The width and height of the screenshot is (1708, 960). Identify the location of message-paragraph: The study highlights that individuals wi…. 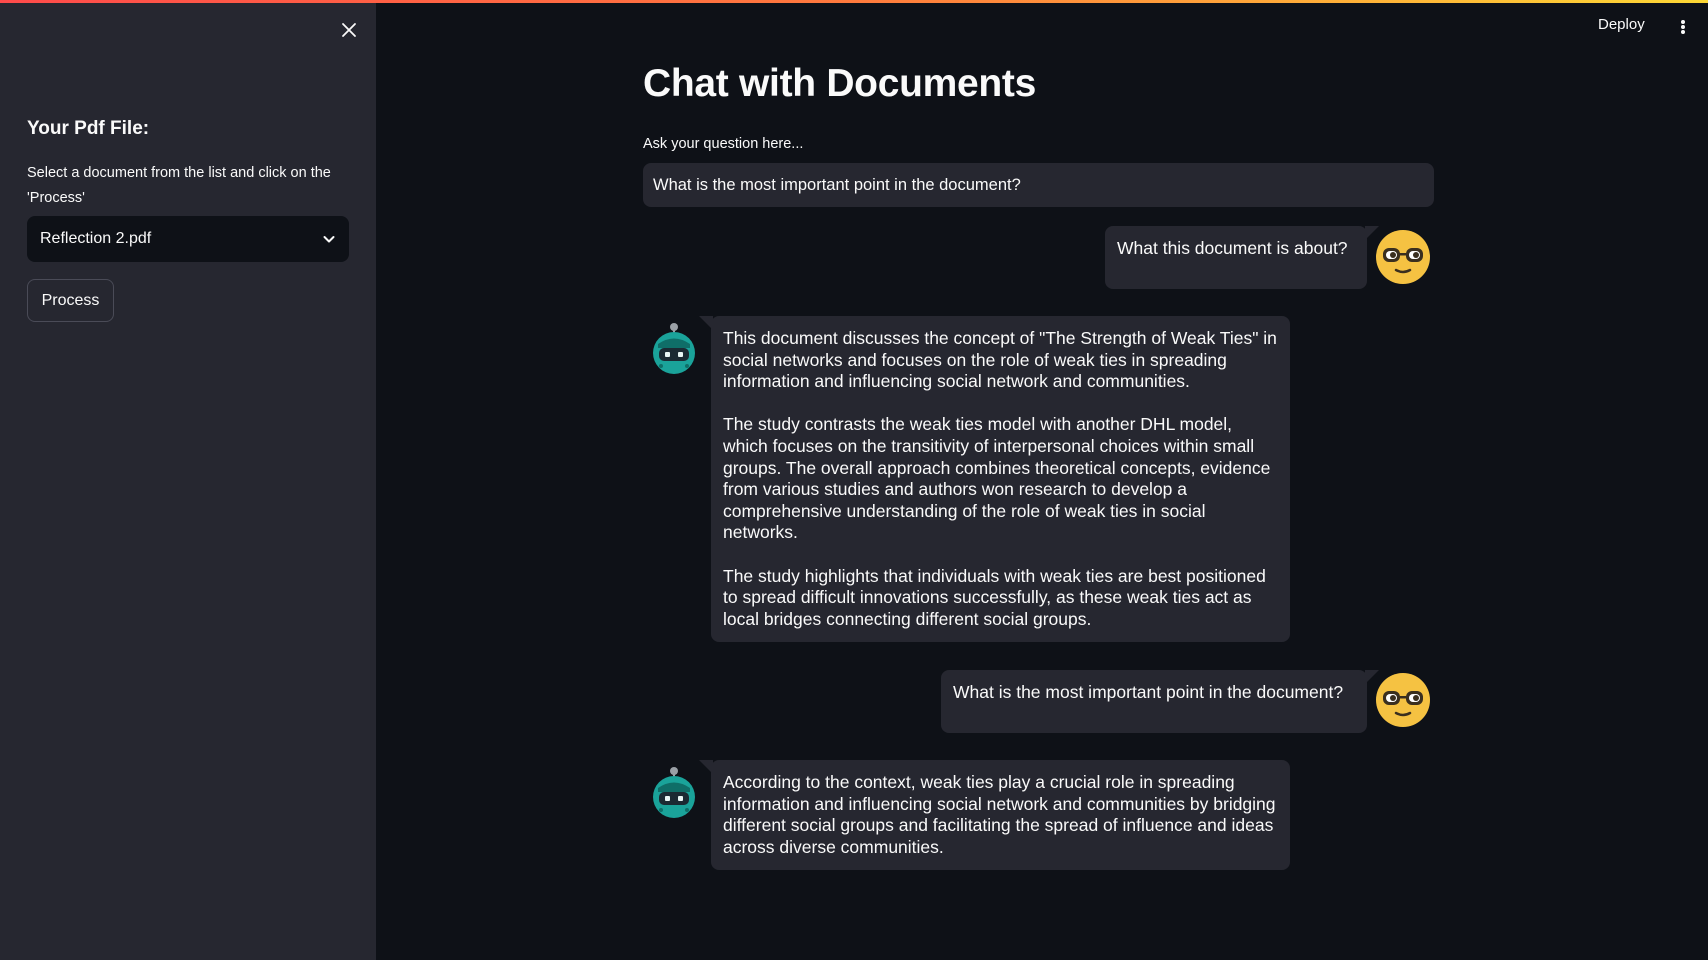
(994, 597).